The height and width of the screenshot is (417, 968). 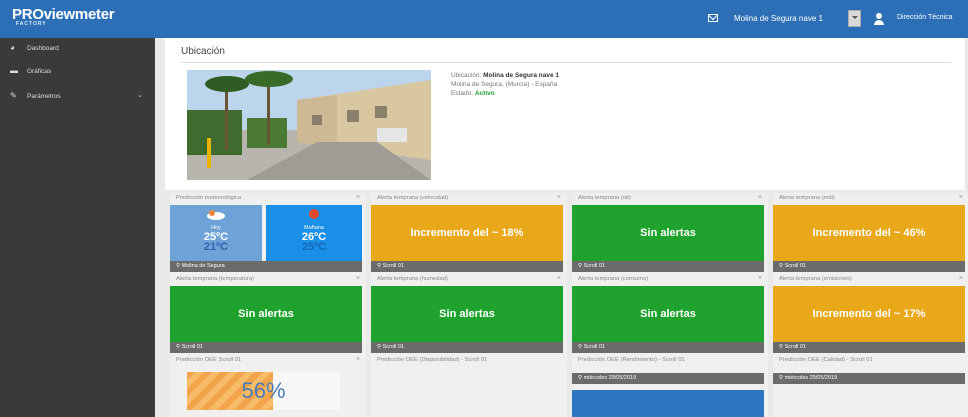 I want to click on folder-icon: ▬, so click(x=14, y=70).